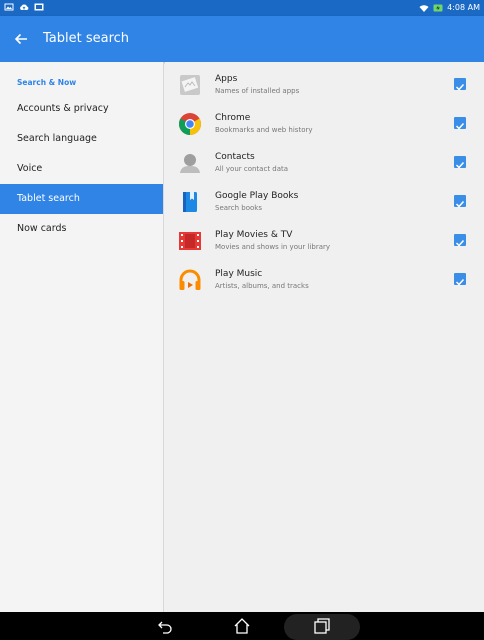 The image size is (484, 640). What do you see at coordinates (252, 169) in the screenshot?
I see `row-subtitle: All your contact data` at bounding box center [252, 169].